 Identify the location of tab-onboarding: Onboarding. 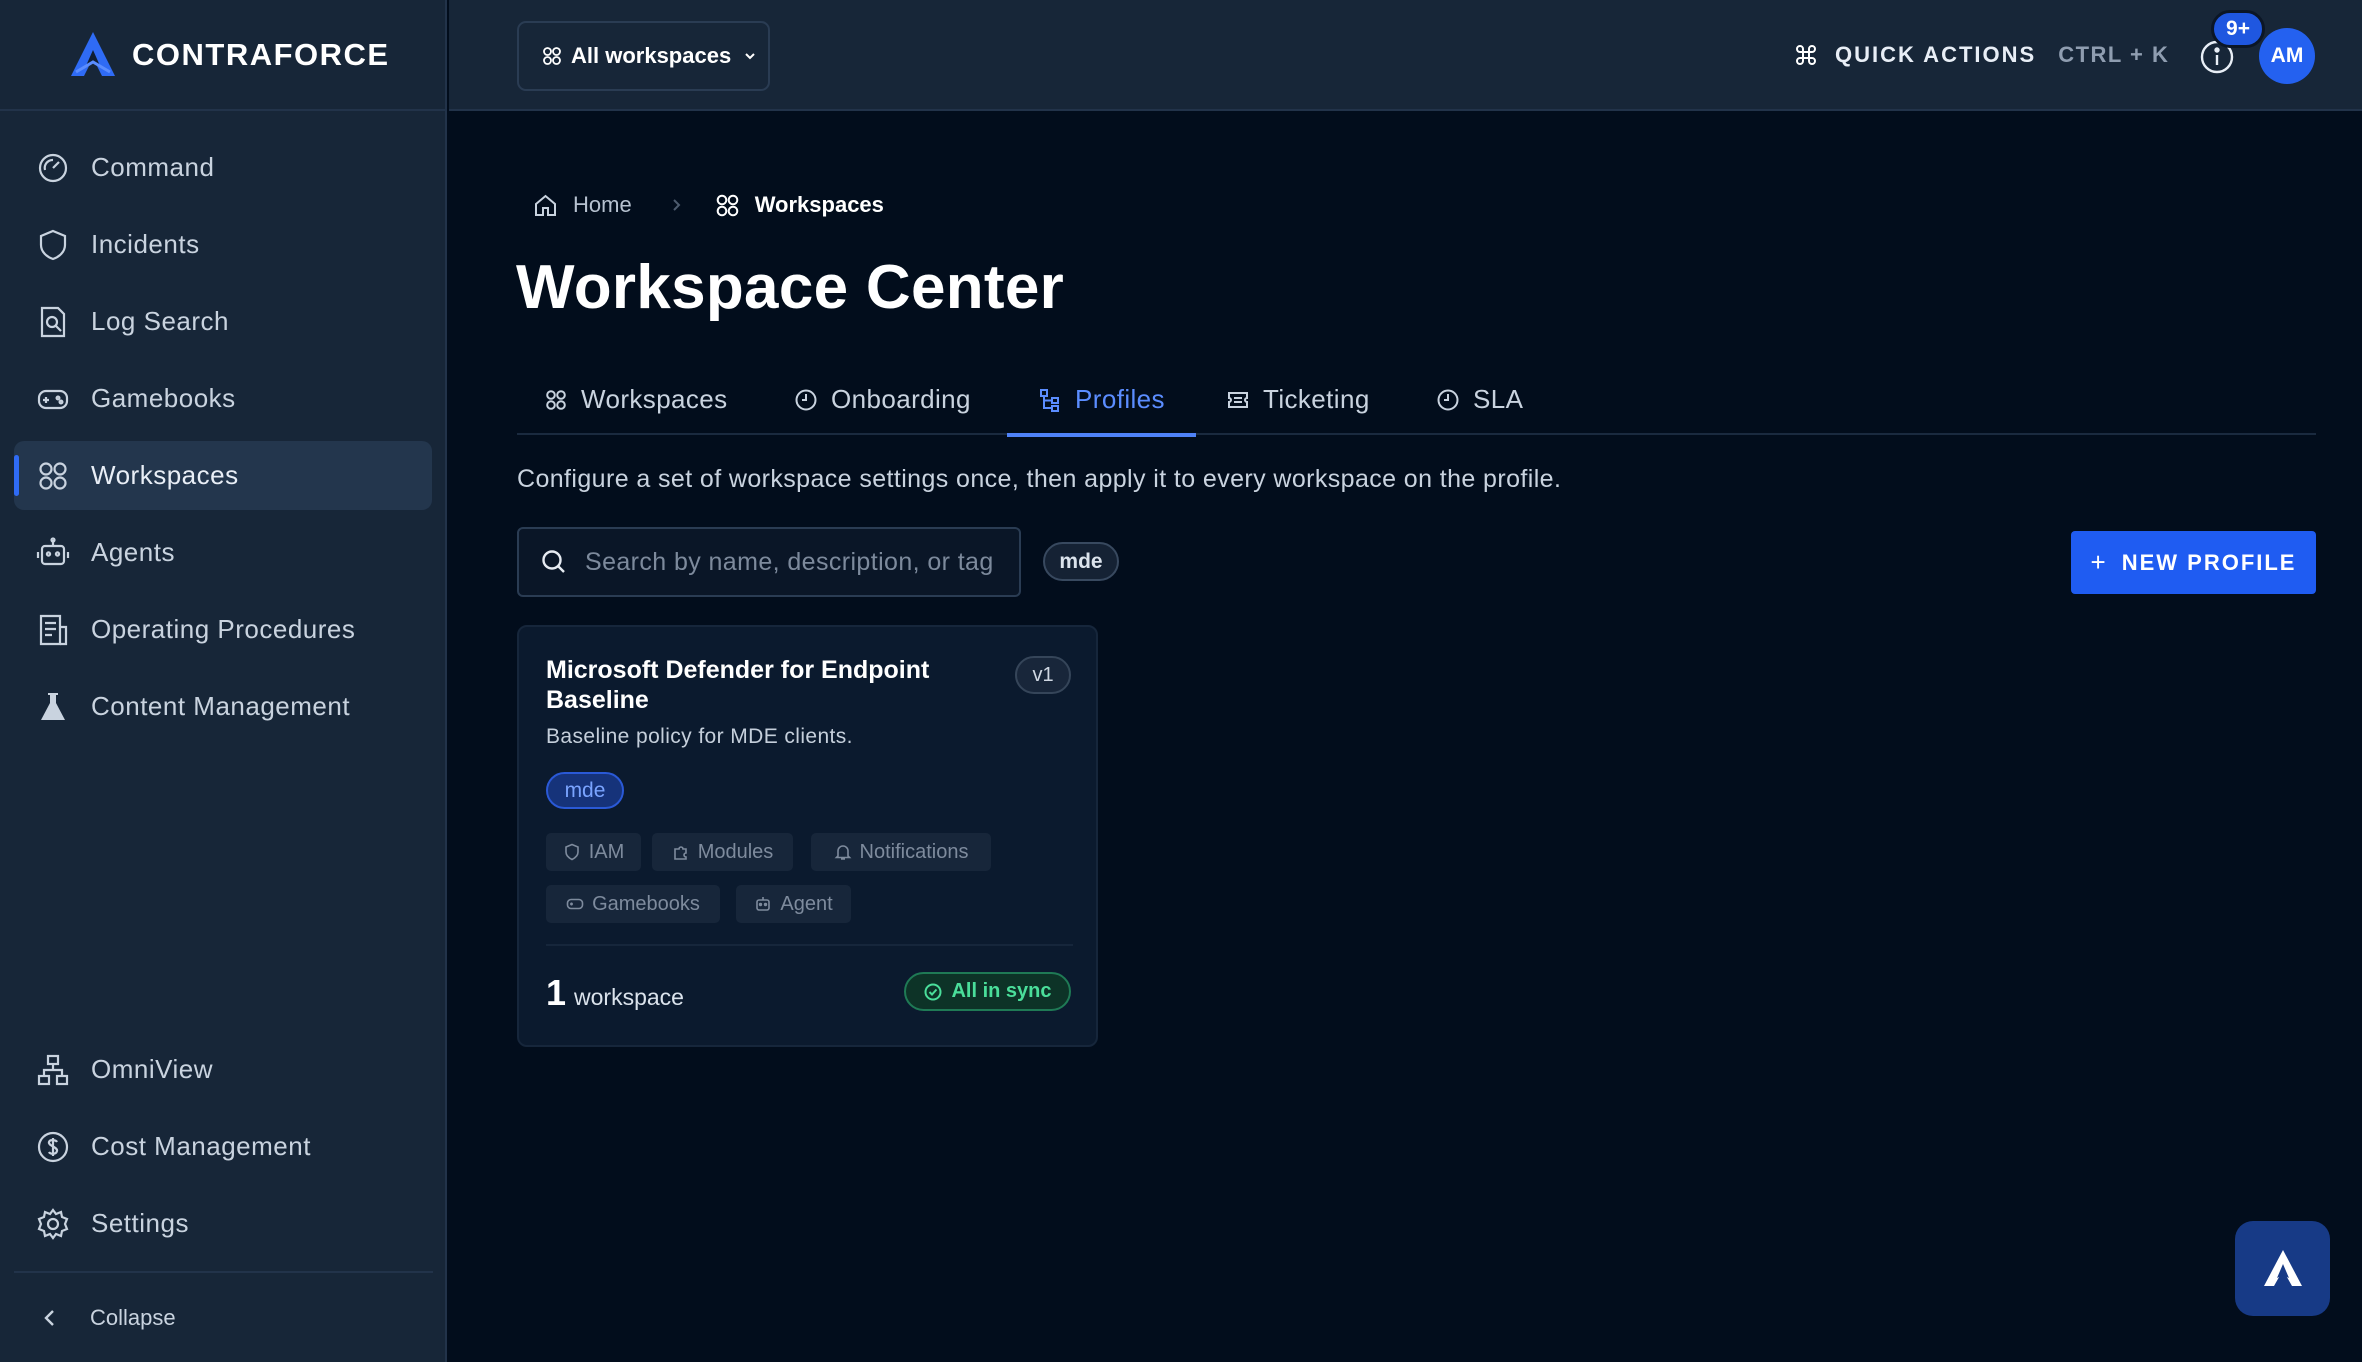
(882, 399).